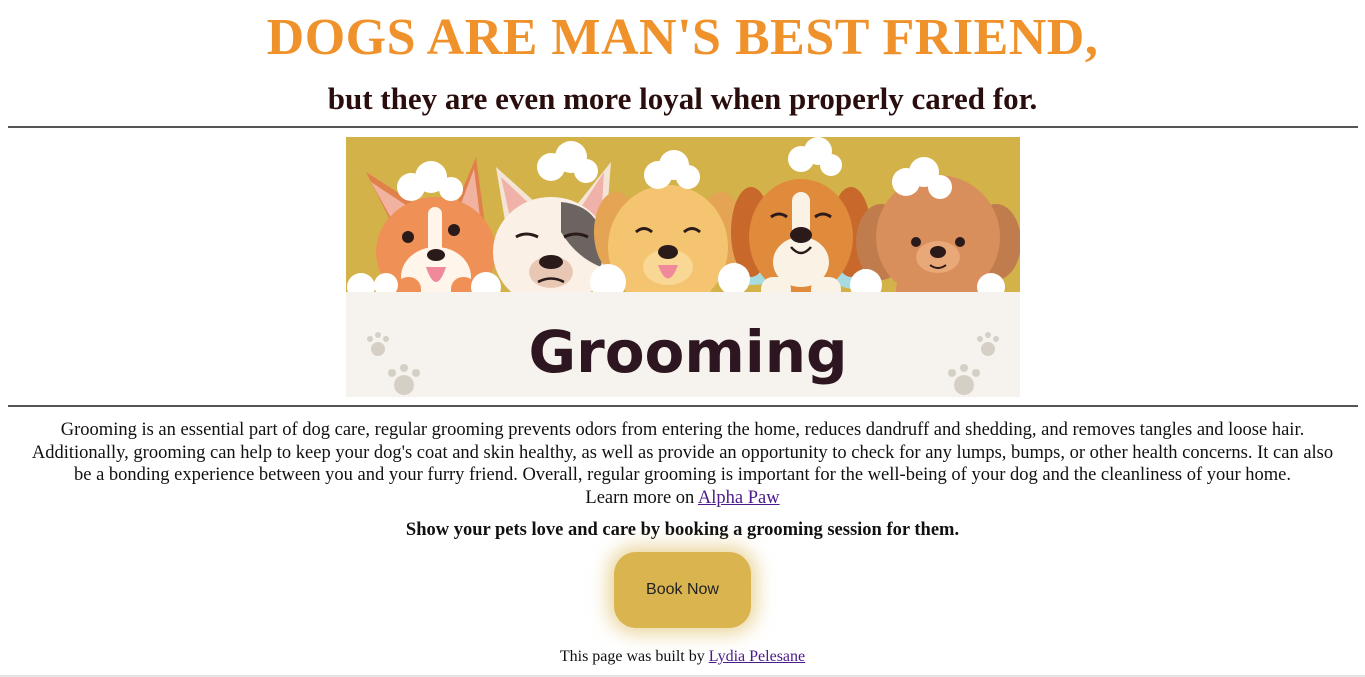 The image size is (1365, 677). I want to click on alpha-paw-link: Alpha Paw, so click(739, 498).